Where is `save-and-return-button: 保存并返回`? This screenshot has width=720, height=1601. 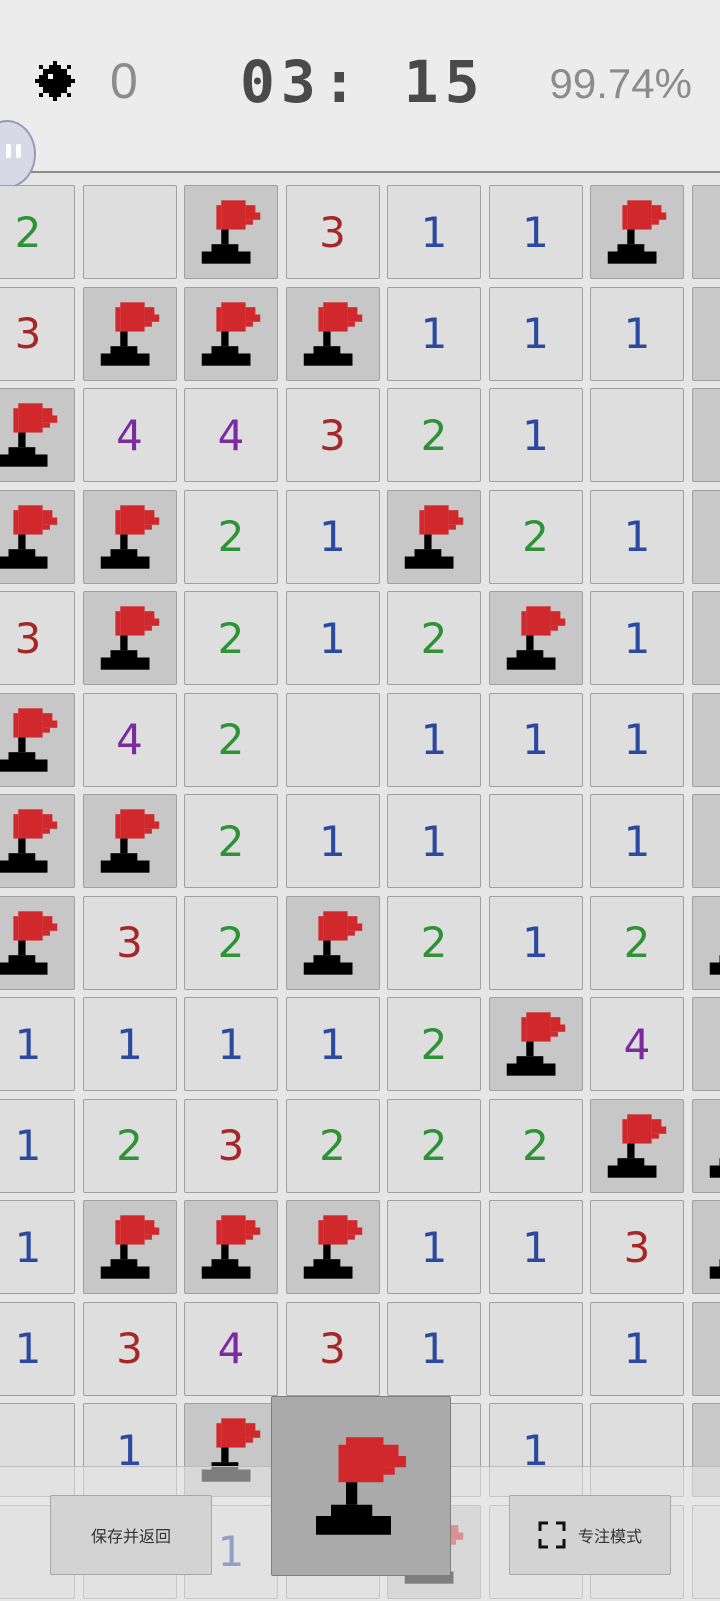
save-and-return-button: 保存并返回 is located at coordinates (131, 1535).